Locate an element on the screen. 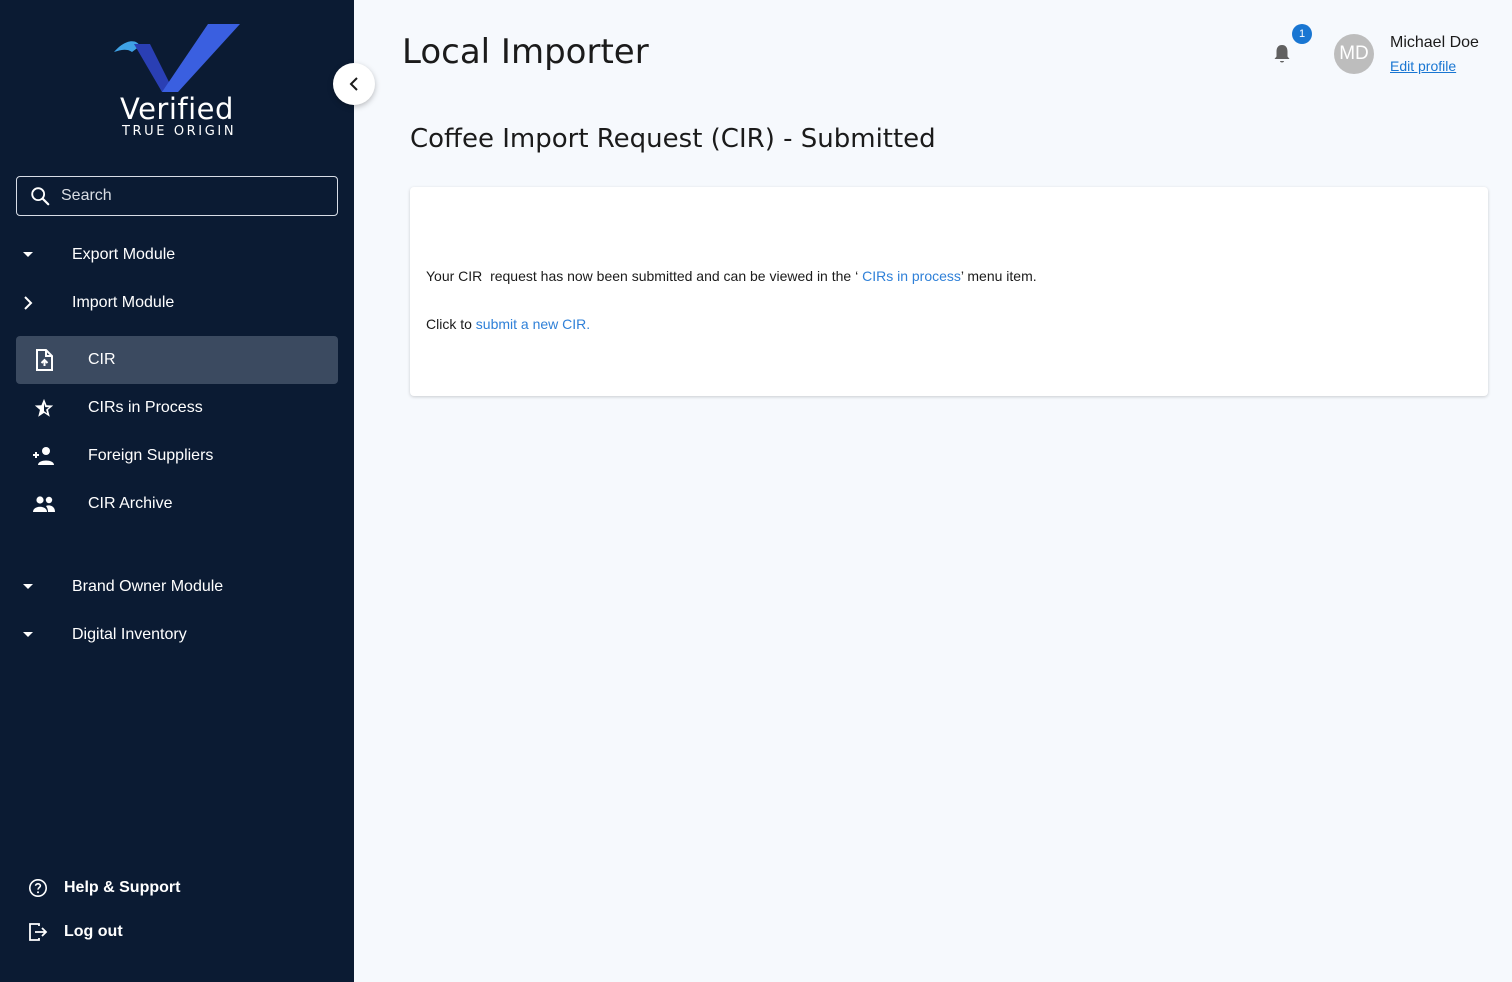  search-box is located at coordinates (177, 196).